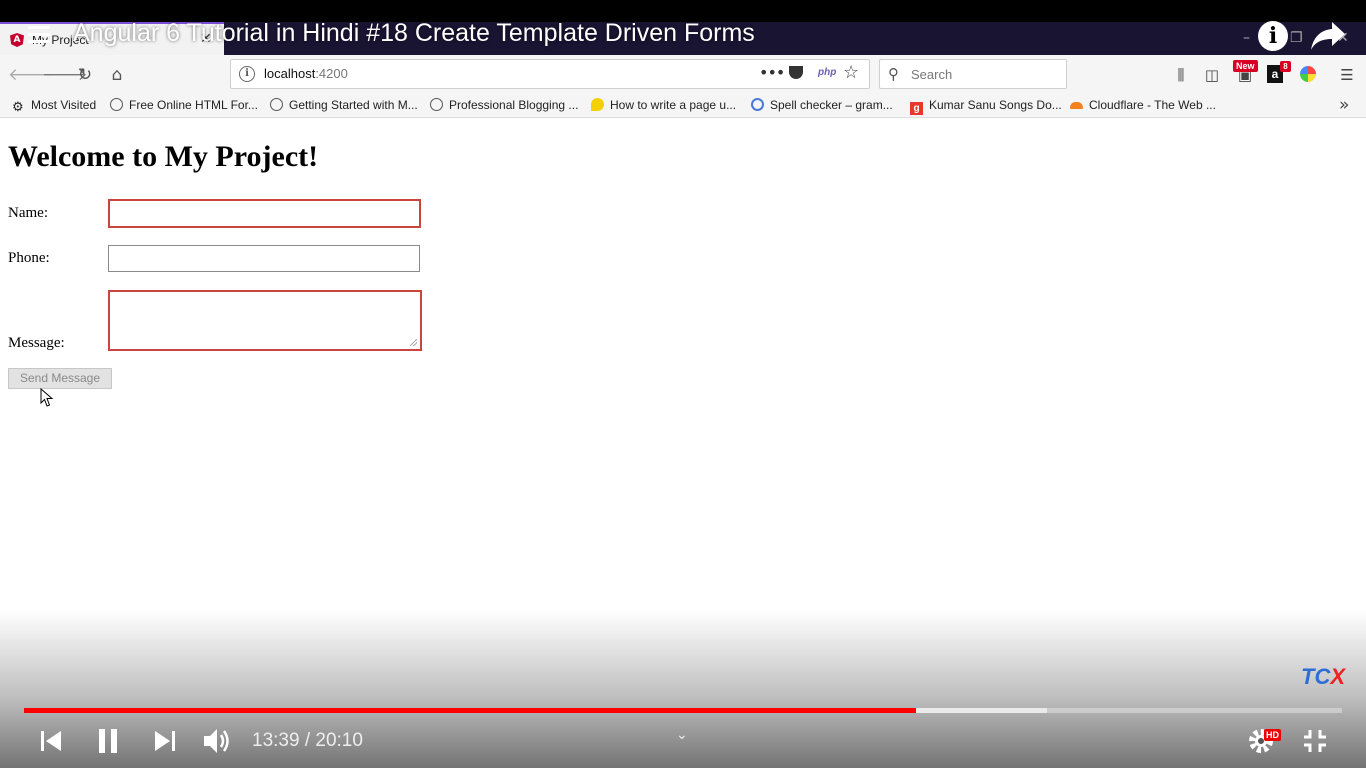 Image resolution: width=1366 pixels, height=768 pixels. Describe the element at coordinates (413, 342) in the screenshot. I see `resize-handle-icon` at that location.